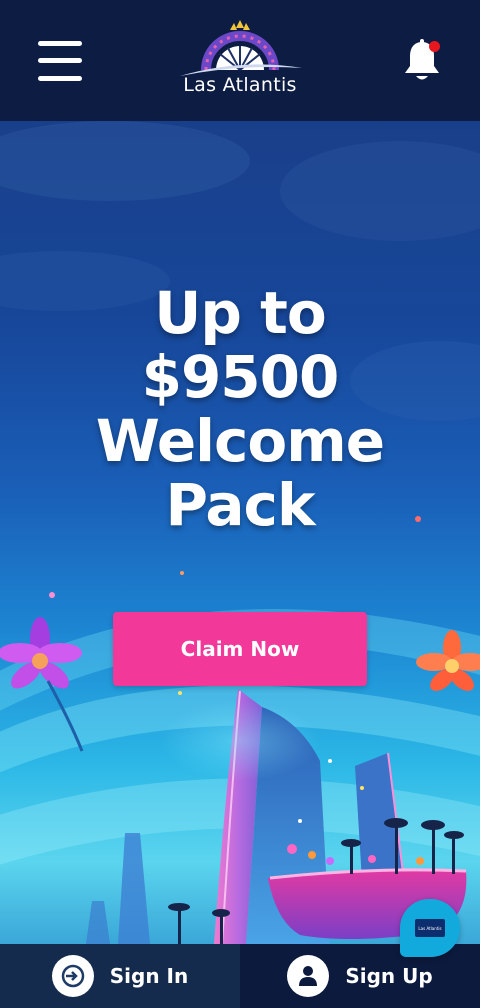 This screenshot has height=1008, width=480. I want to click on sign-up-label: Sign Up, so click(389, 976).